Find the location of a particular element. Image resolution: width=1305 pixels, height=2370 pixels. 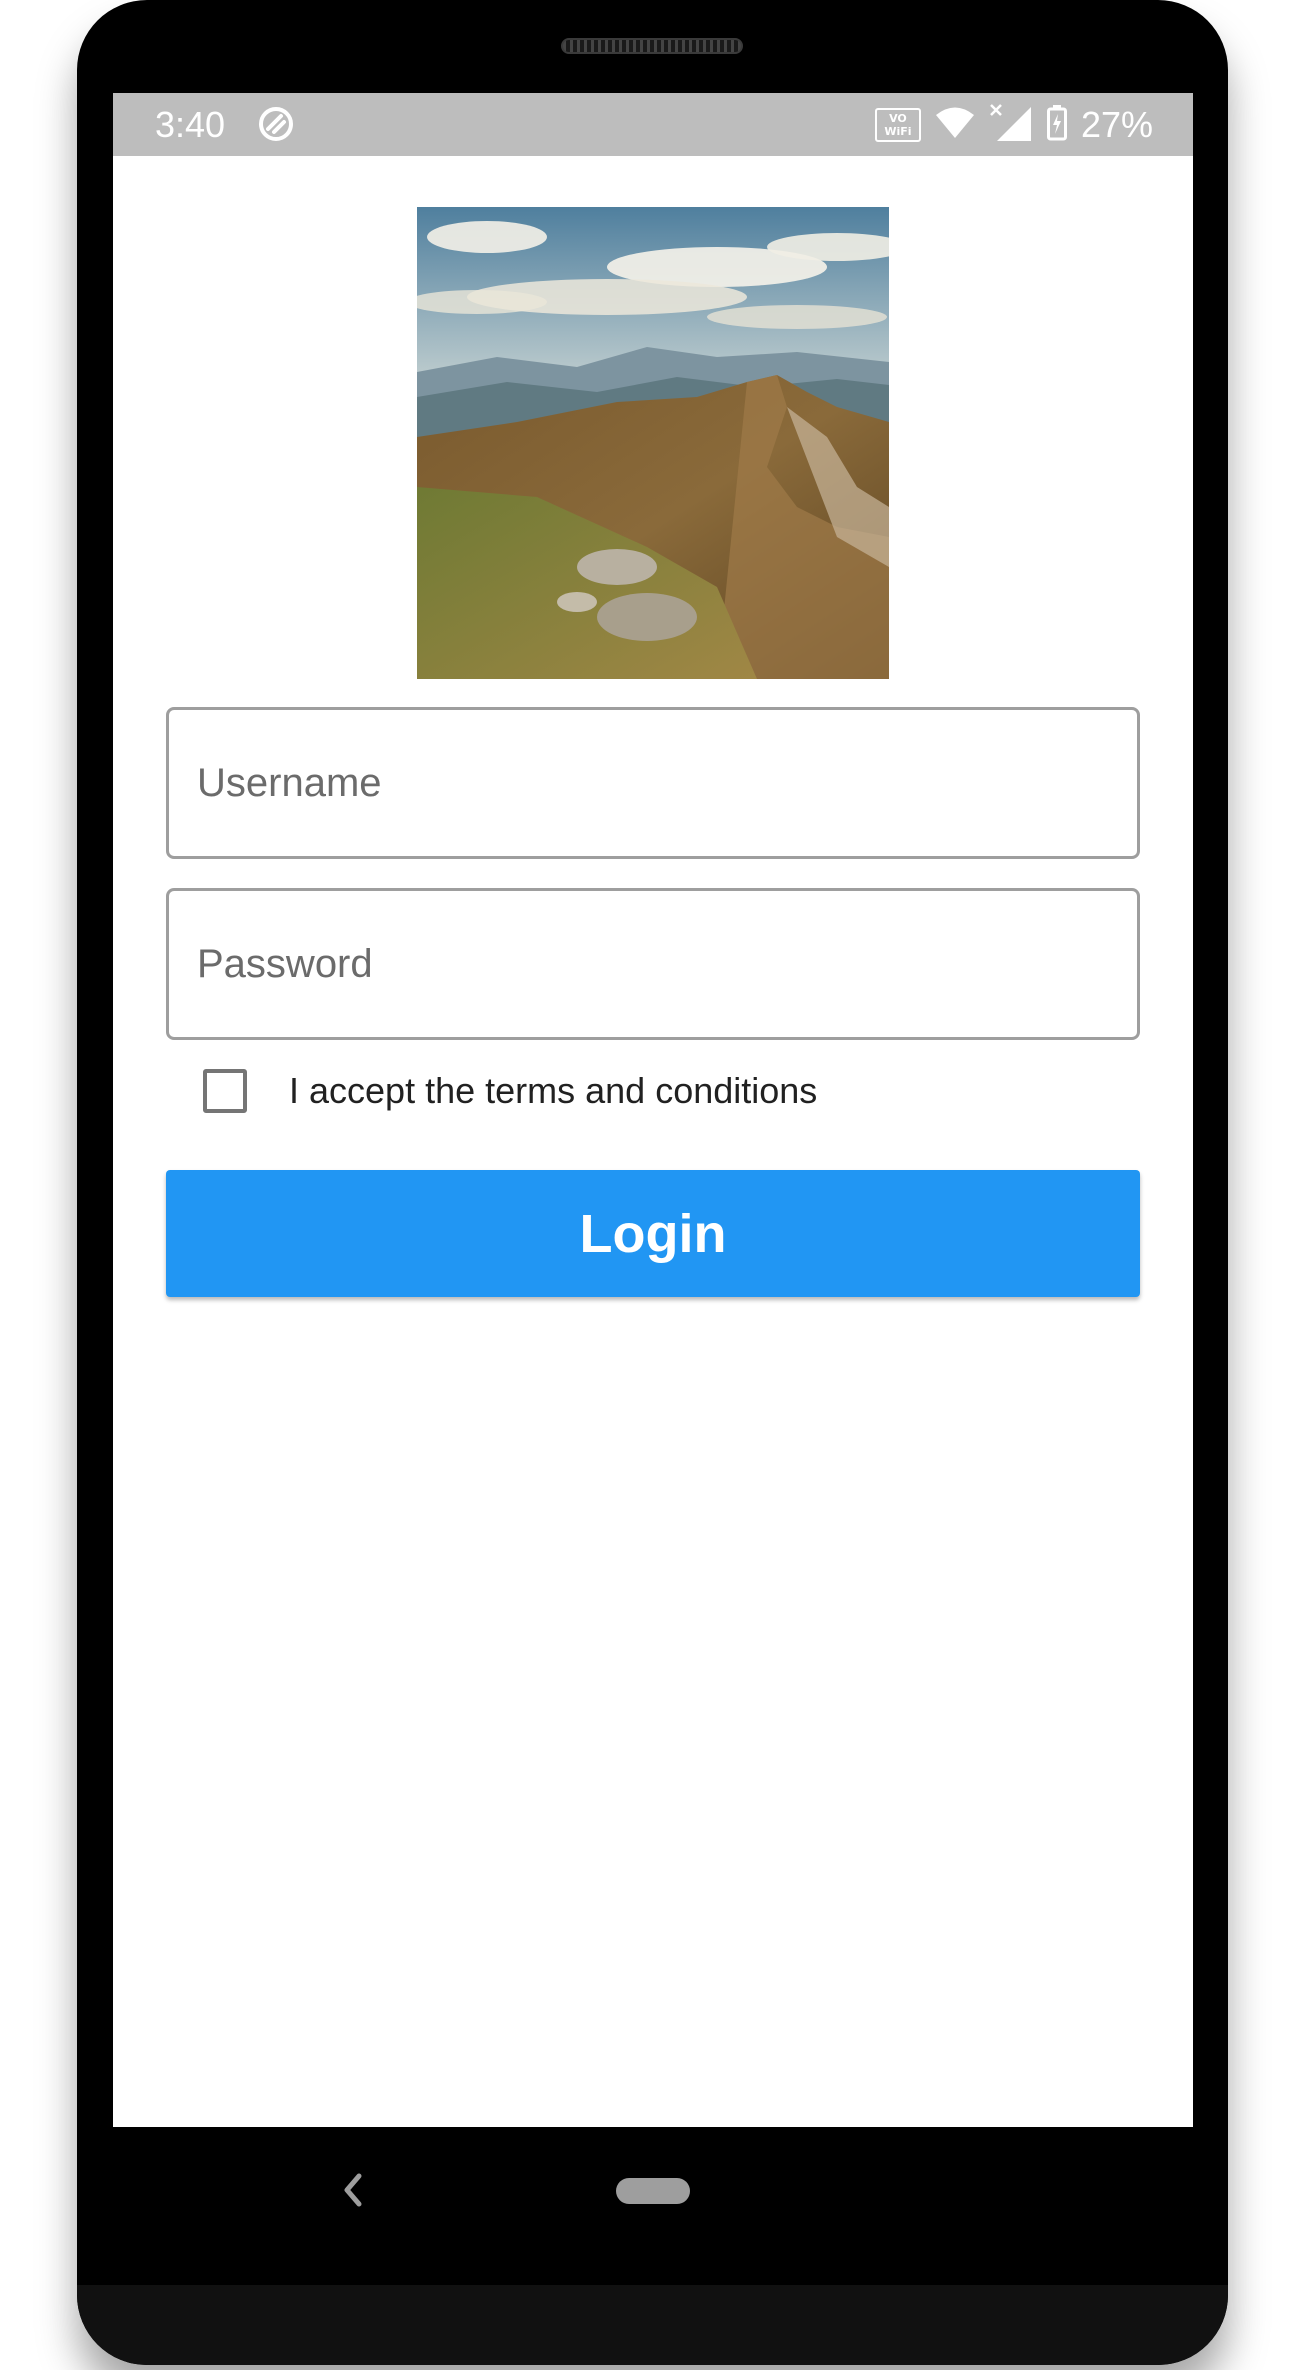

status-bar: 3:40 VO WiFi 27% is located at coordinates (653, 124).